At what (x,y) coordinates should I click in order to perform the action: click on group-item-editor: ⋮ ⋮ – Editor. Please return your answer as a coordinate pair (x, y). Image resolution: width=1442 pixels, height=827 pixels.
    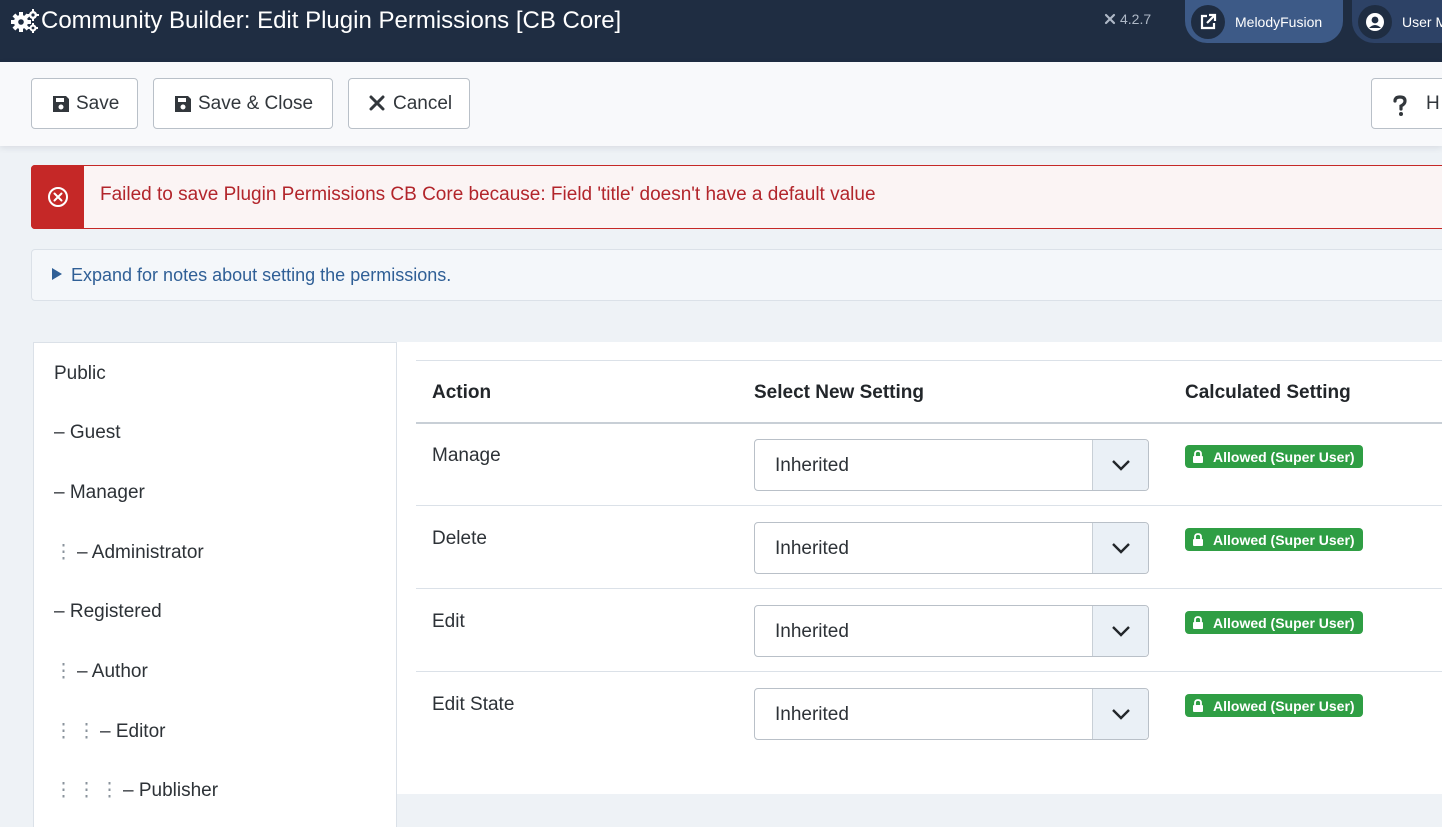
    Looking at the image, I should click on (109, 731).